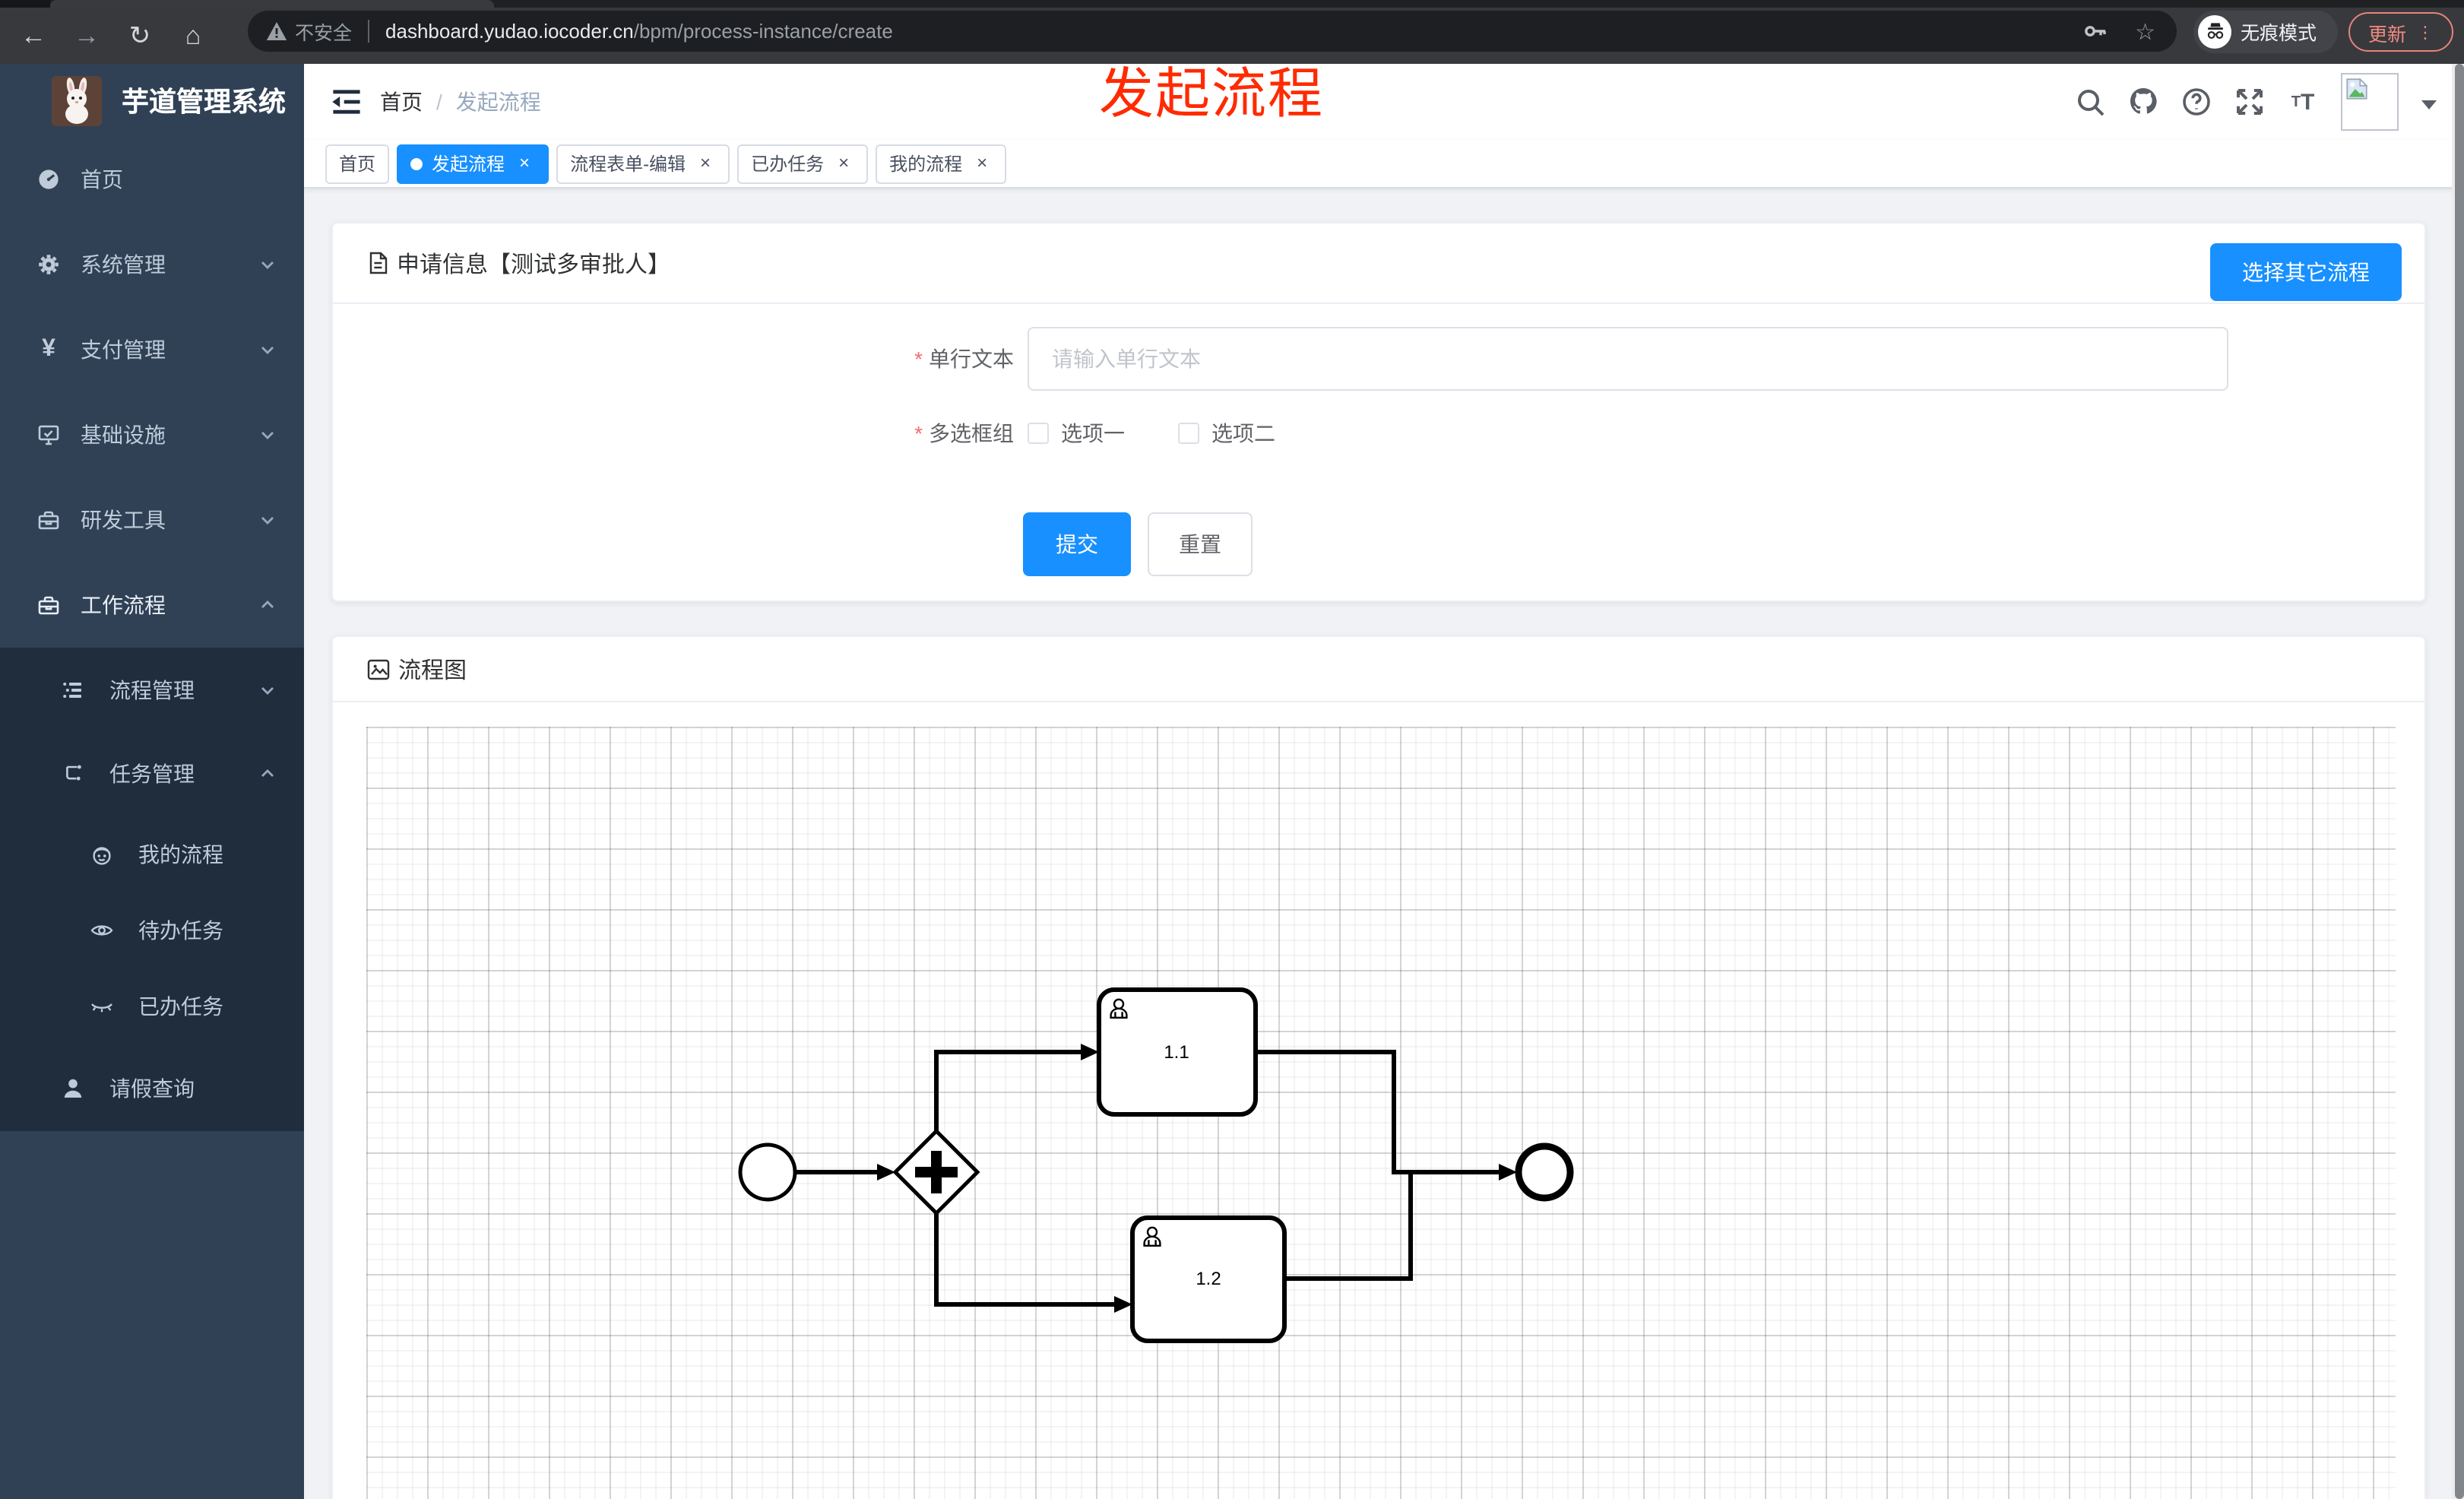  What do you see at coordinates (152, 605) in the screenshot?
I see `sidebar-item-workflow: 工作流程` at bounding box center [152, 605].